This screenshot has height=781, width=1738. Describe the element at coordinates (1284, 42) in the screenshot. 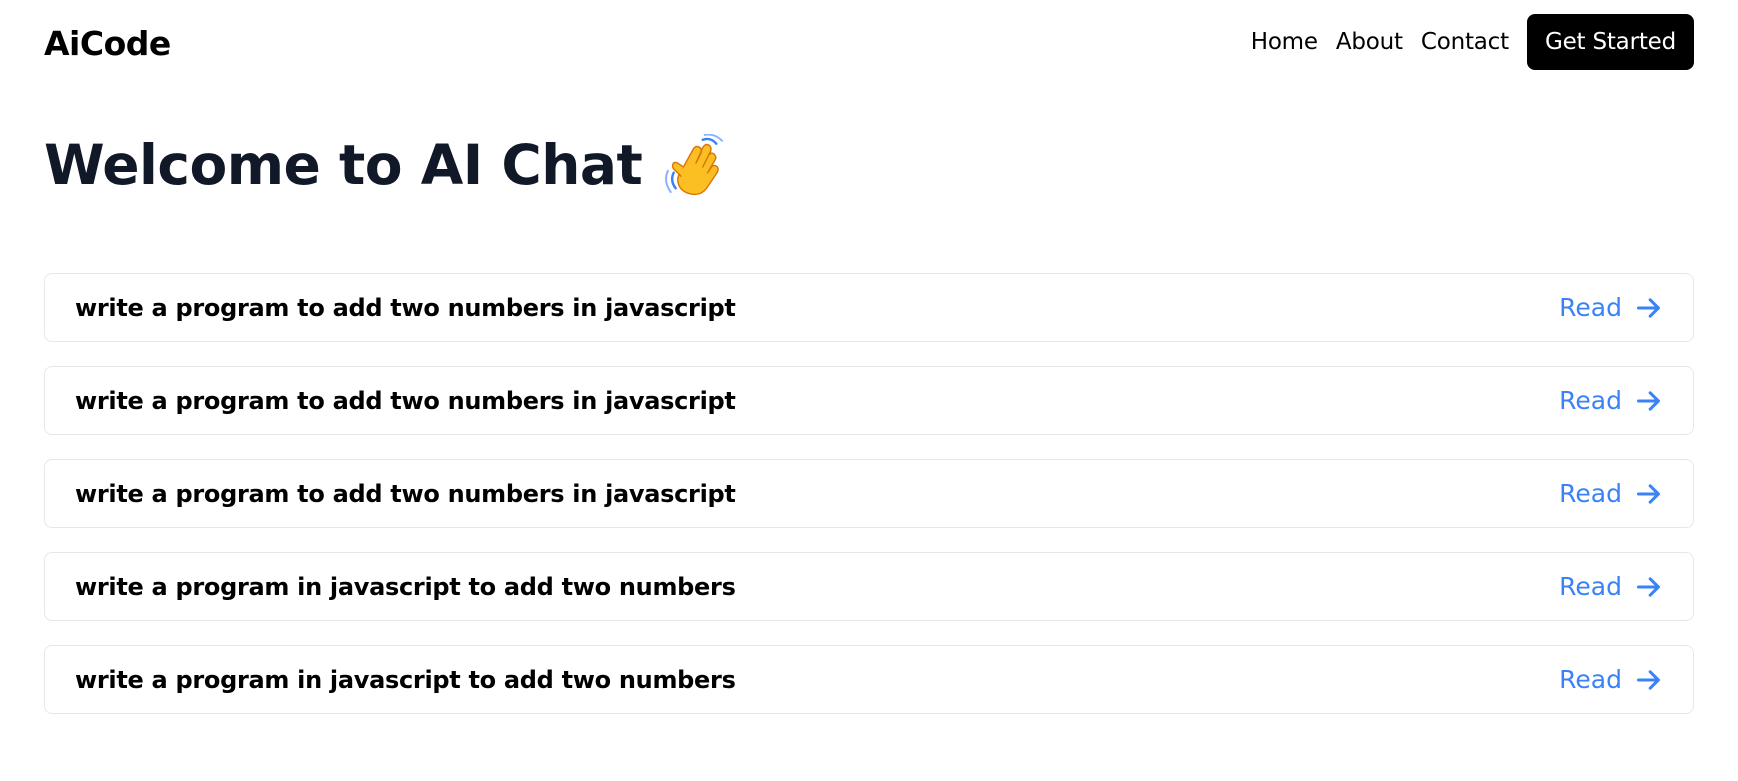

I see `nav-link-home: Home` at that location.